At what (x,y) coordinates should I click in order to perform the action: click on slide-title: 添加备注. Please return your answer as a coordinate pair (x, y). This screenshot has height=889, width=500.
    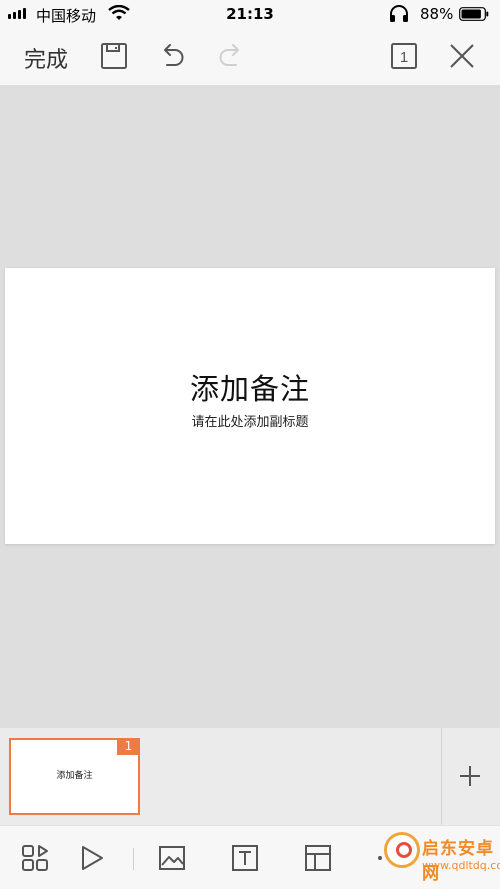
    Looking at the image, I should click on (250, 387).